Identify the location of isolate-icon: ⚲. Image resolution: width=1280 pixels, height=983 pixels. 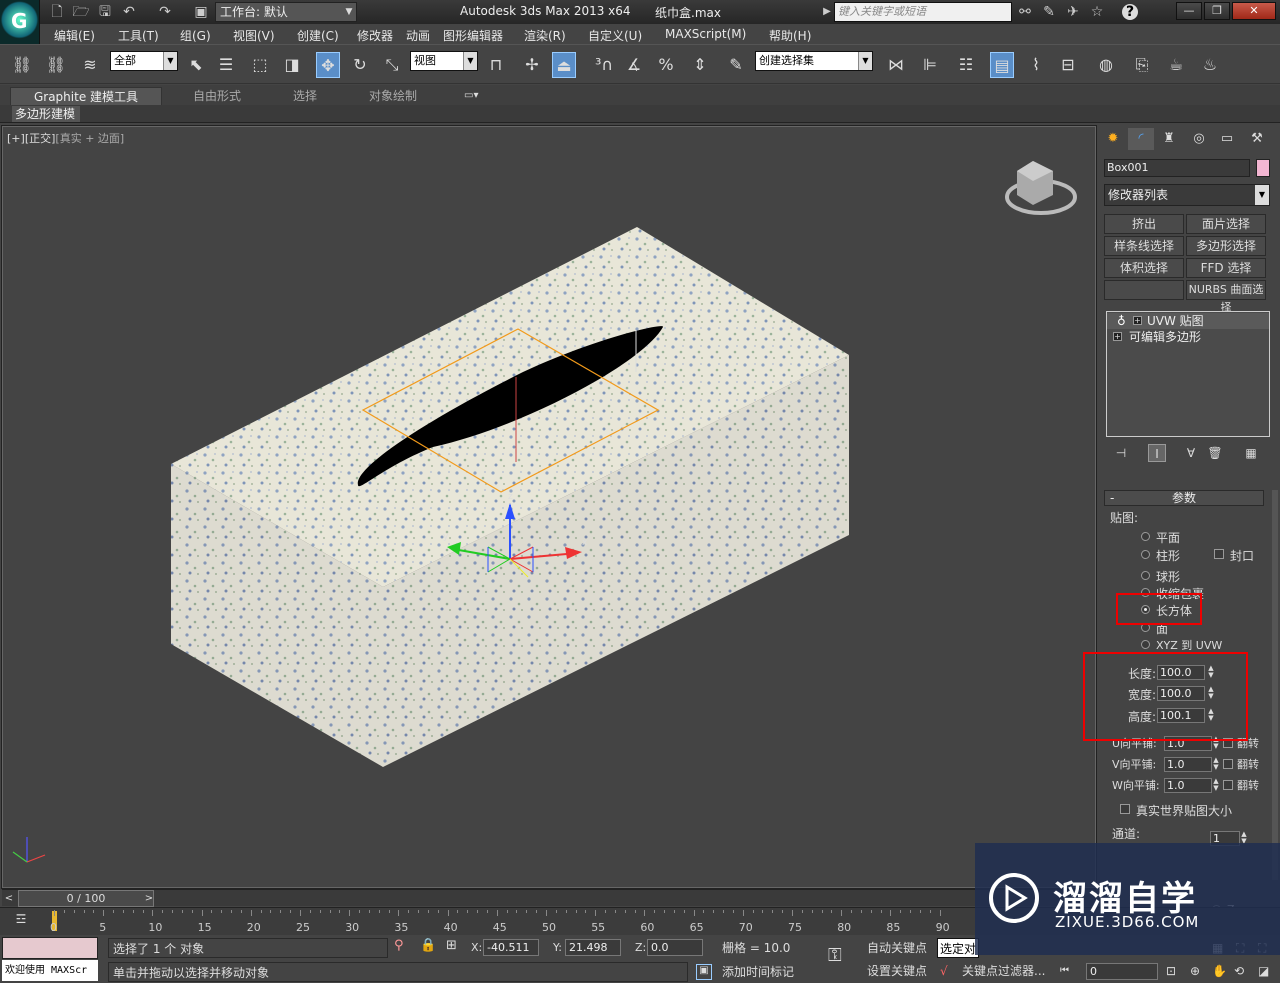
(399, 945).